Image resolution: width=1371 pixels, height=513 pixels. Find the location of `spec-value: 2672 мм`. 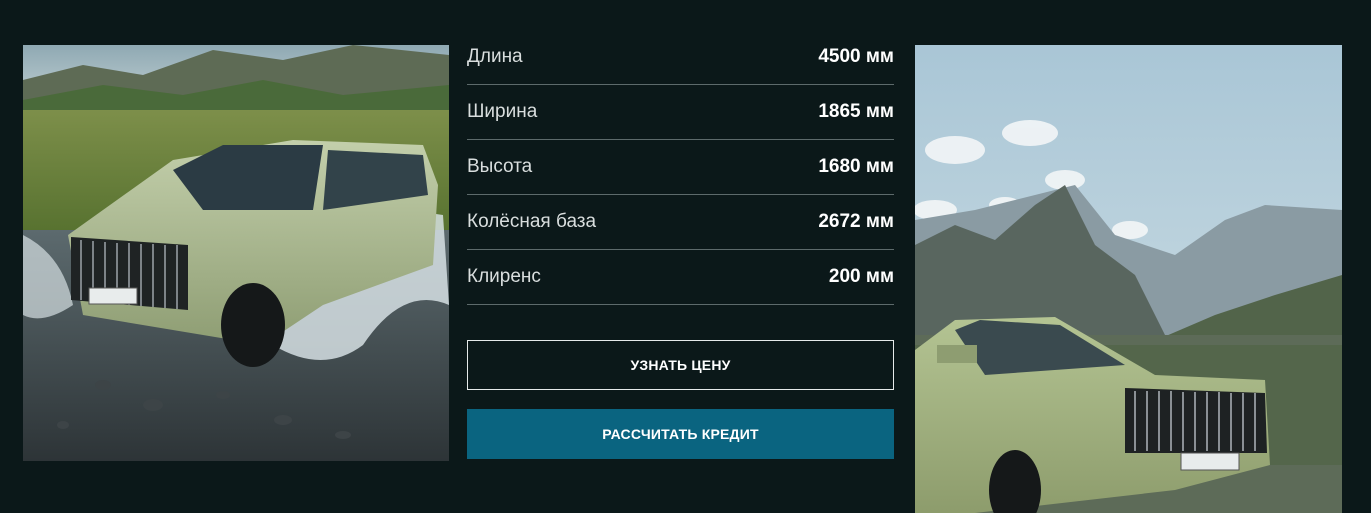

spec-value: 2672 мм is located at coordinates (856, 221).